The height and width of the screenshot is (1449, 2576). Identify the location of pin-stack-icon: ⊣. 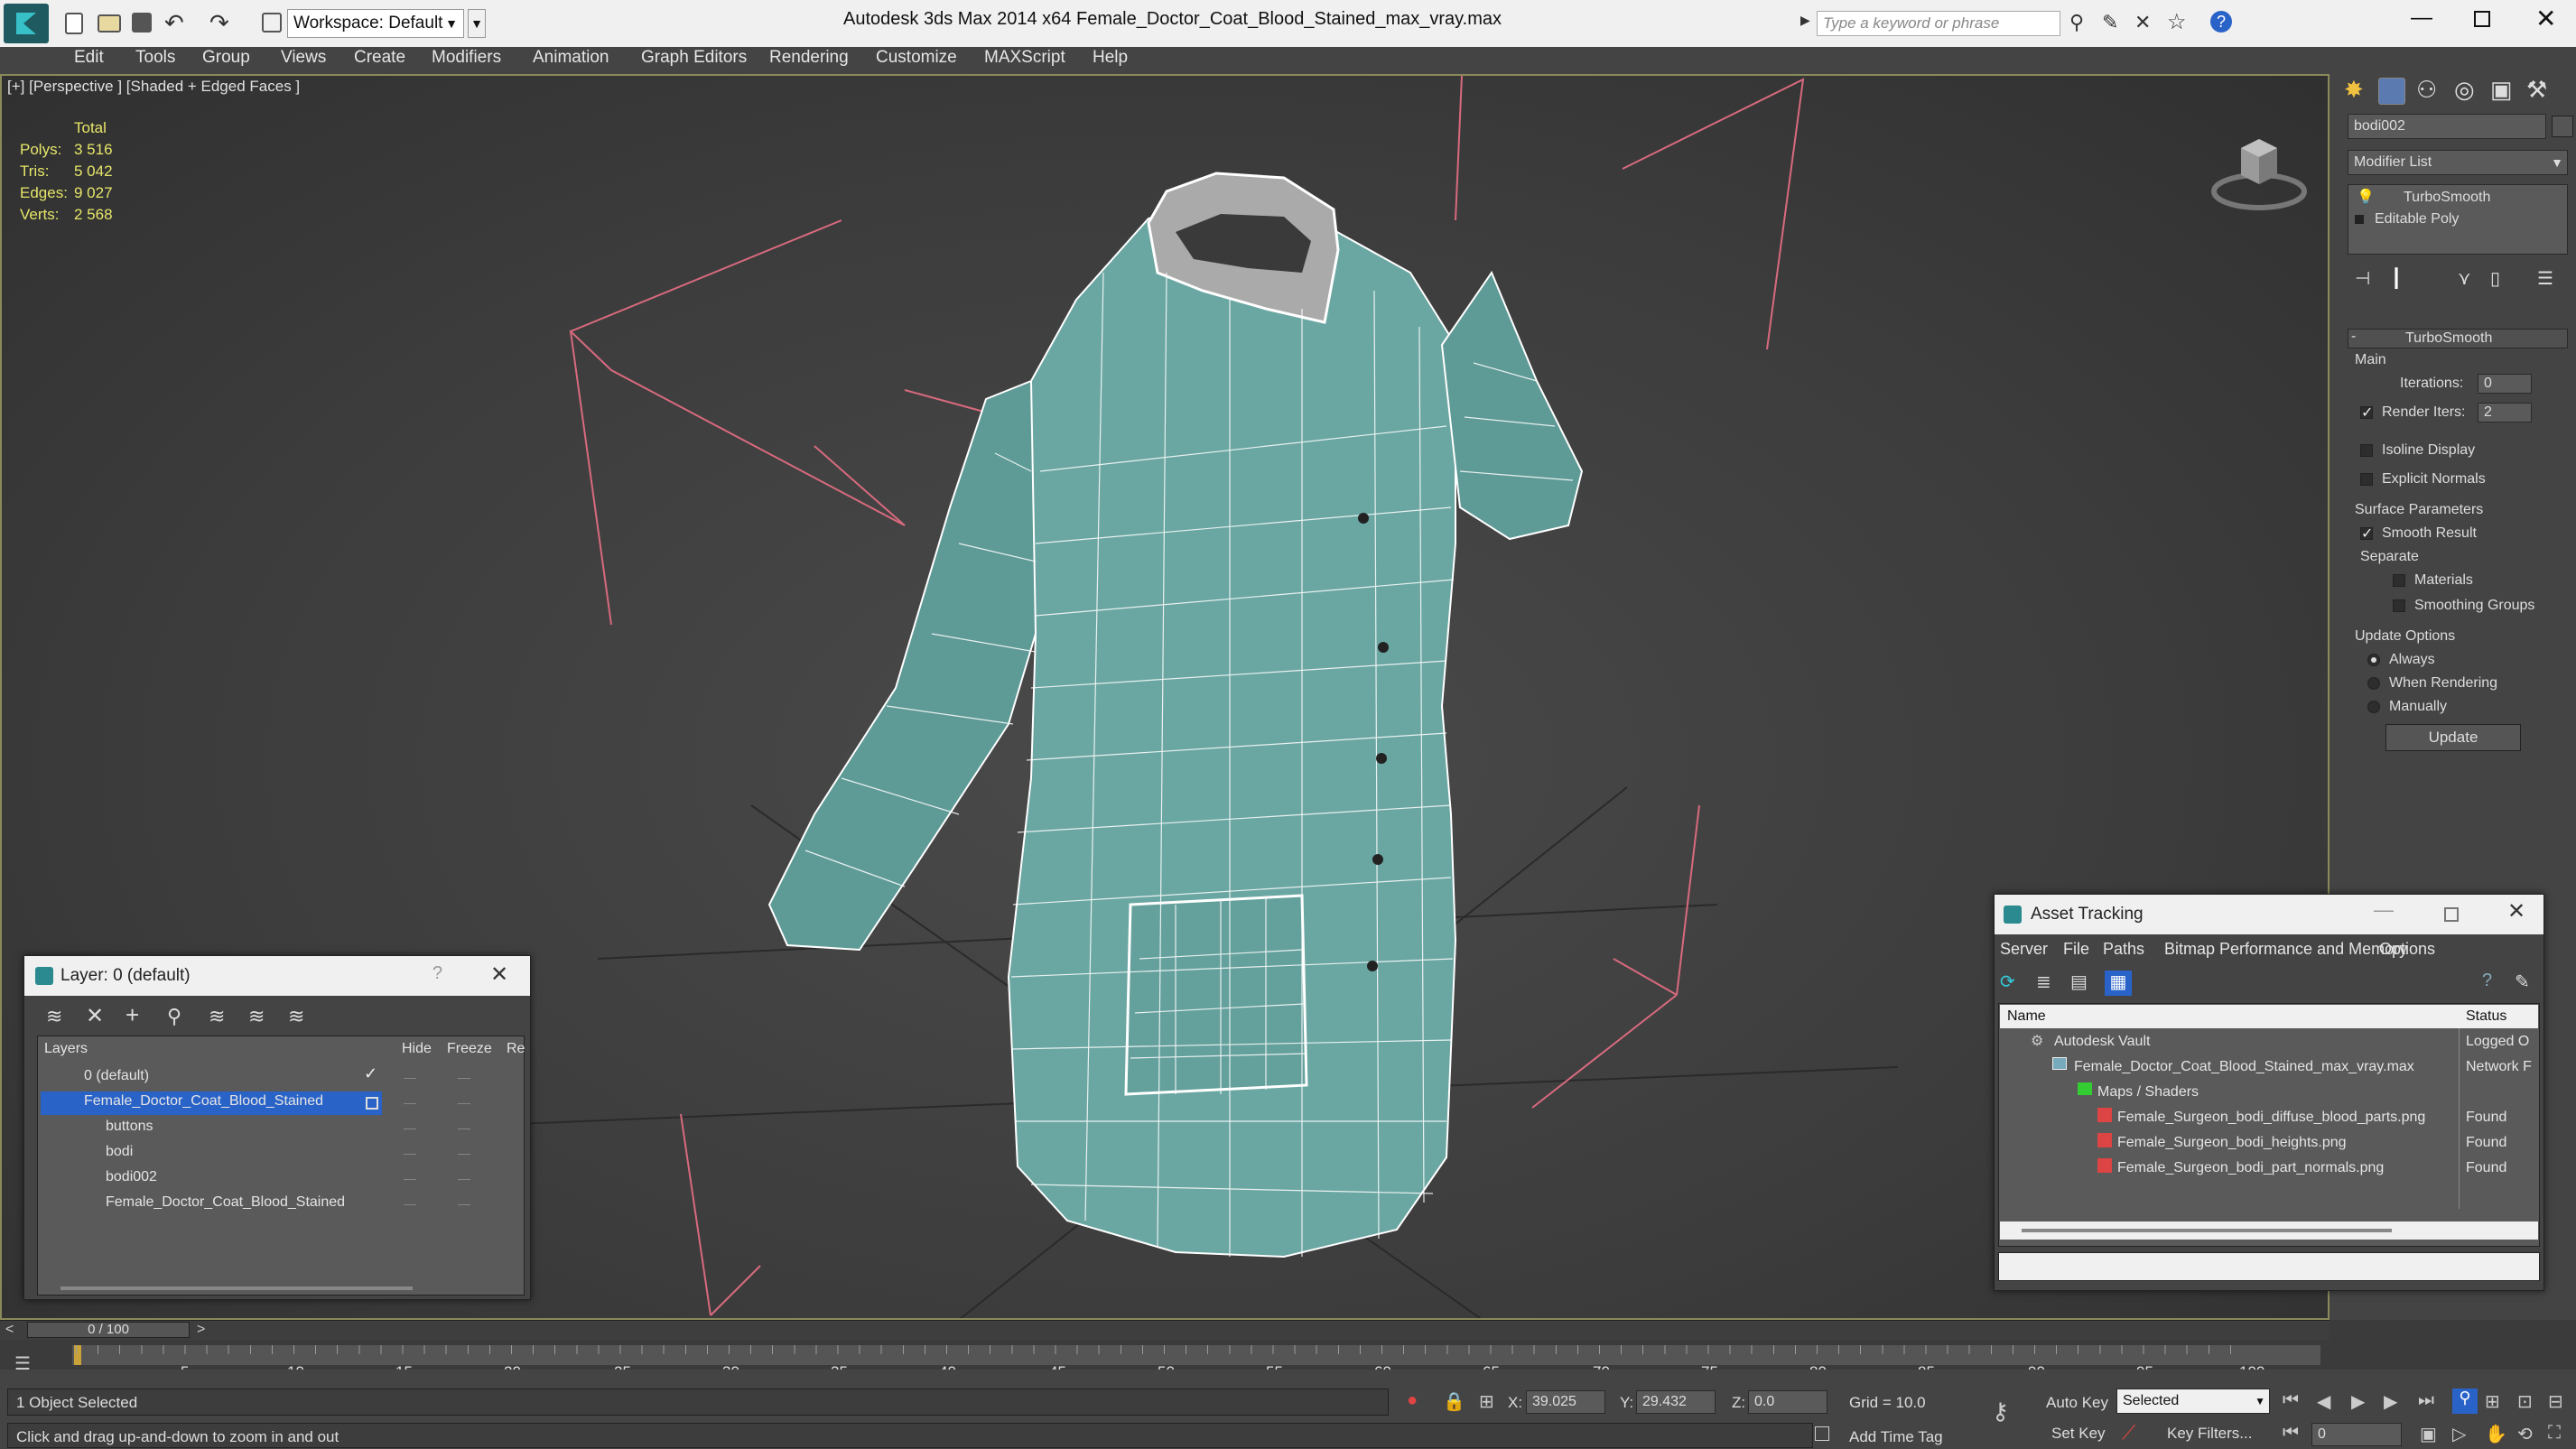
(2362, 278).